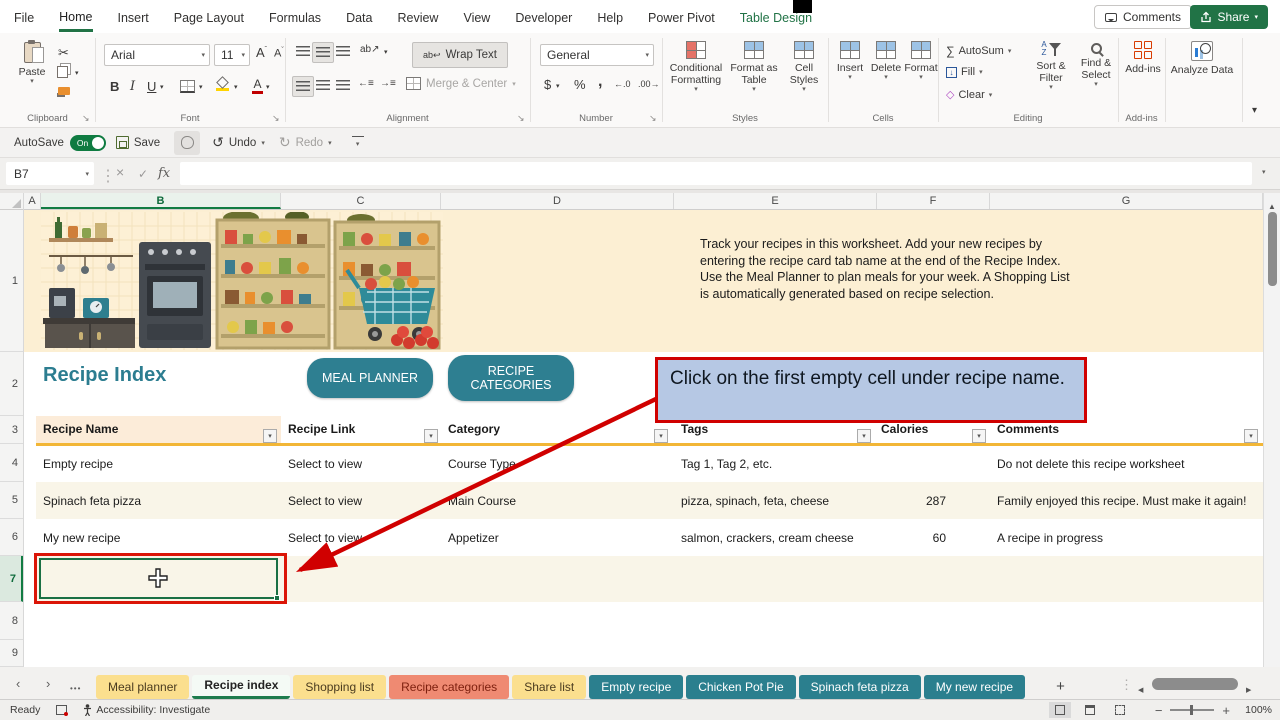 This screenshot has height=720, width=1280. Describe the element at coordinates (108, 176) in the screenshot. I see `name-box-splitter` at that location.